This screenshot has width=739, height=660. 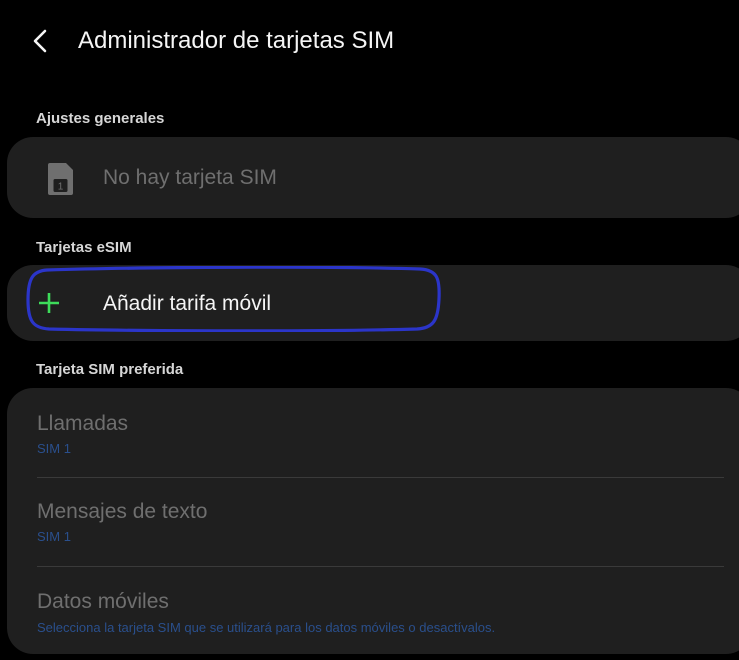 What do you see at coordinates (100, 118) in the screenshot?
I see `section-label-general: Ajustes generales` at bounding box center [100, 118].